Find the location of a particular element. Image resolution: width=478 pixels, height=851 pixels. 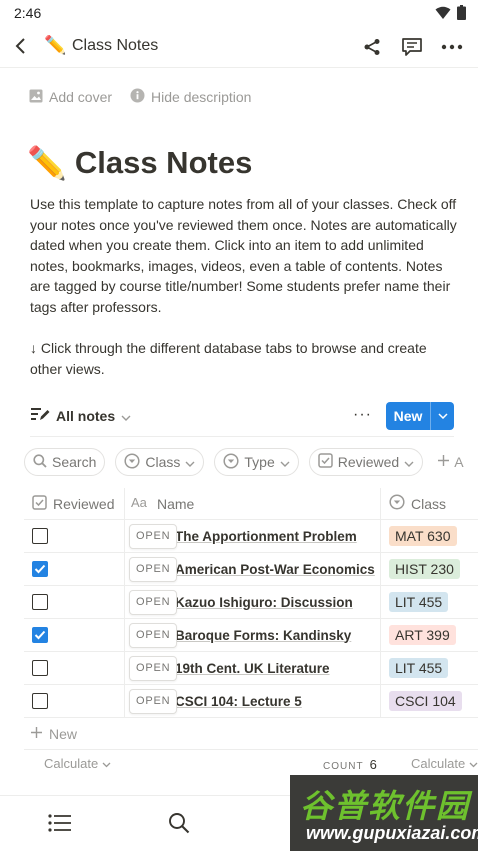

table-row: CSCI 104: Lecture 5 OPEN CSCI 104 is located at coordinates (251, 701).